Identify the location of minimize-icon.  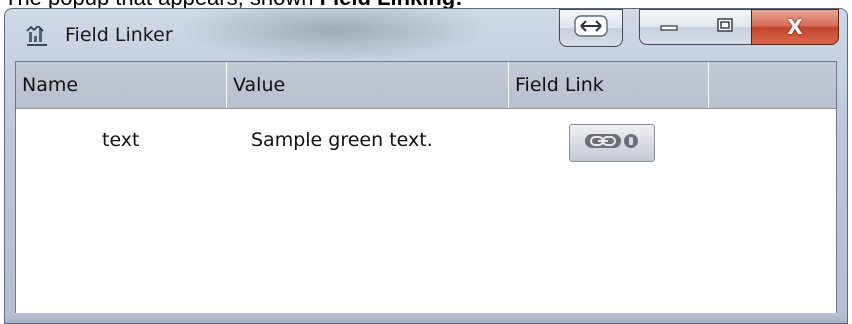
(669, 27).